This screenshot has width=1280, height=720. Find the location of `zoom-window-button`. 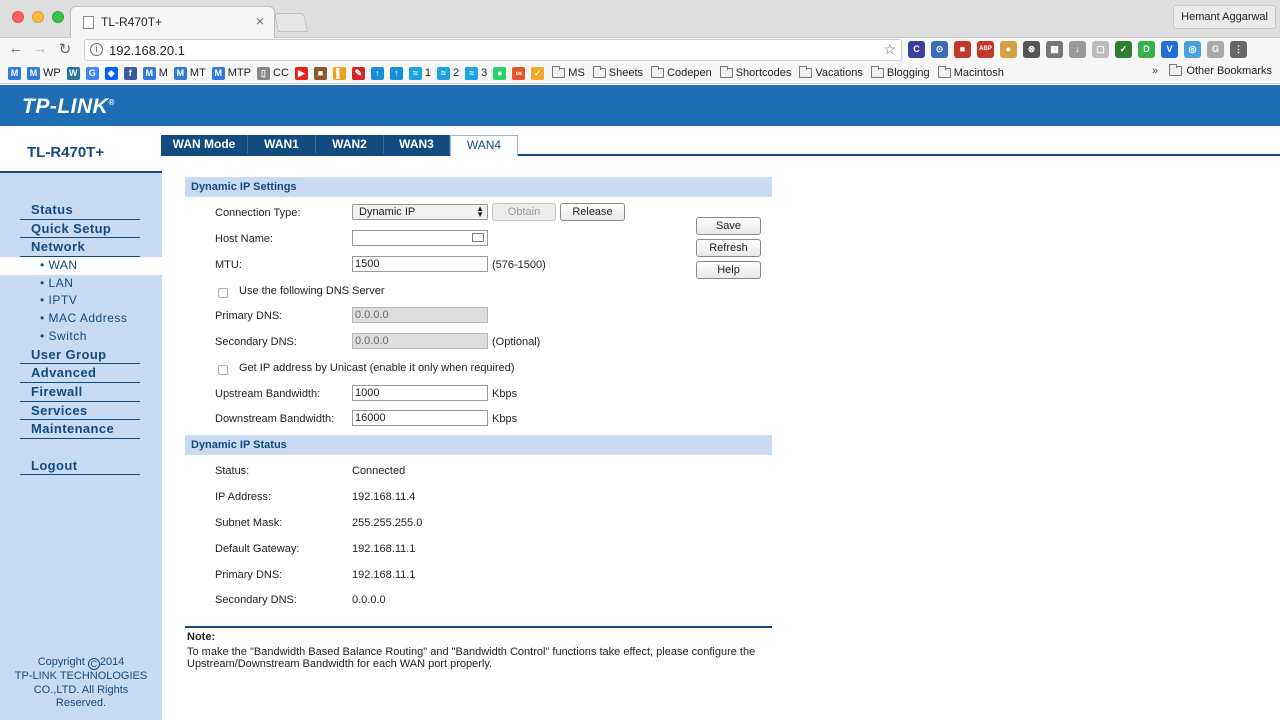

zoom-window-button is located at coordinates (58, 17).